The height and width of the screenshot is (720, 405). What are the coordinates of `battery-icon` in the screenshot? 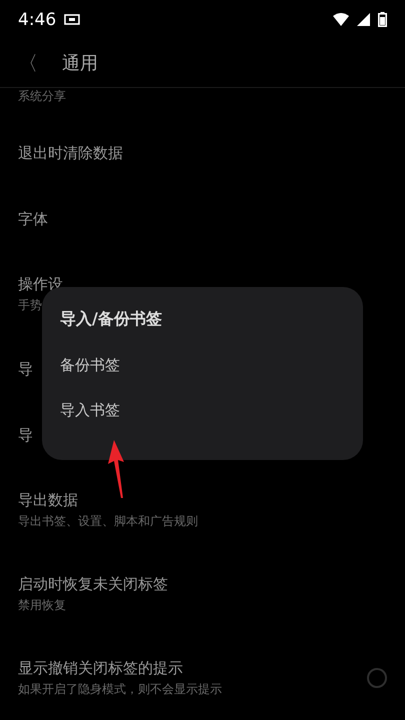 It's located at (382, 19).